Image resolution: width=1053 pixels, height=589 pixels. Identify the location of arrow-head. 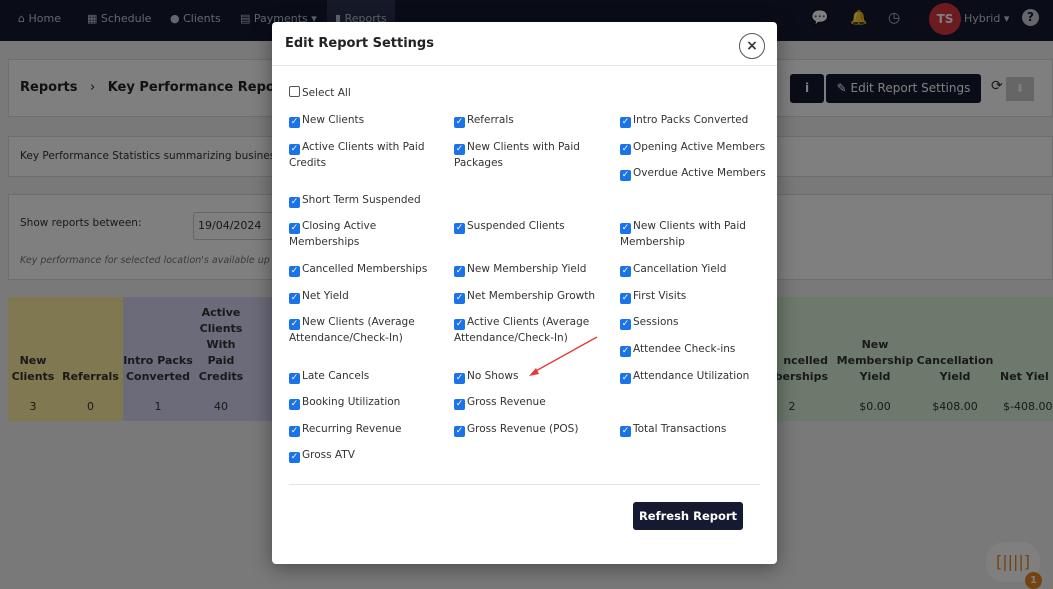
(534, 372).